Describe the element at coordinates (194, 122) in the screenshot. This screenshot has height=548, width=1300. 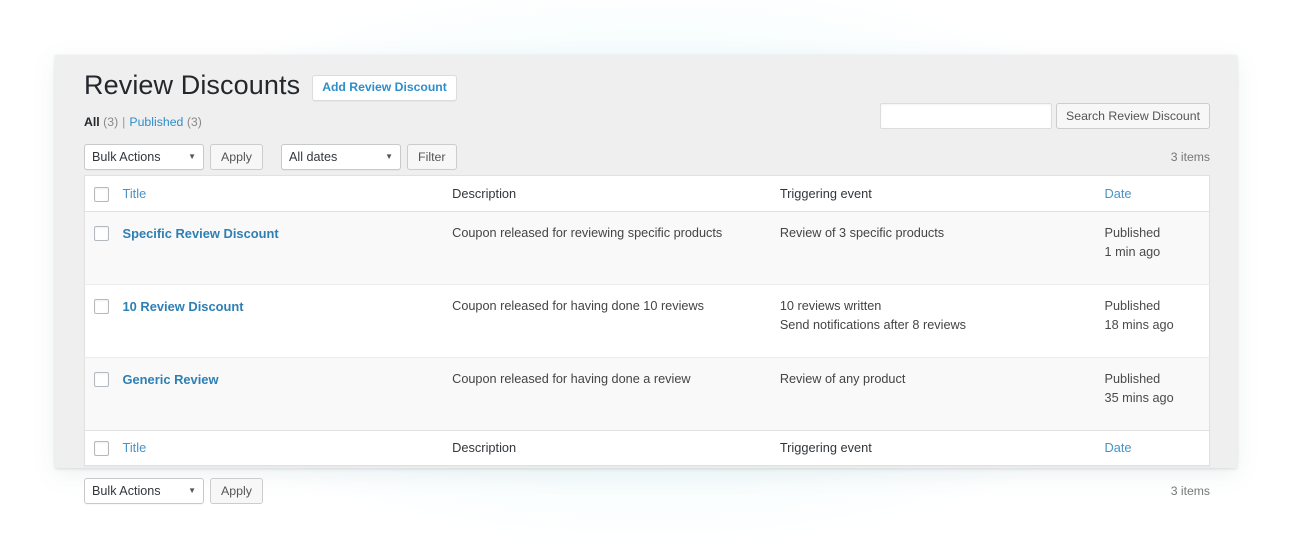
I see `view-published-count: (3)` at that location.